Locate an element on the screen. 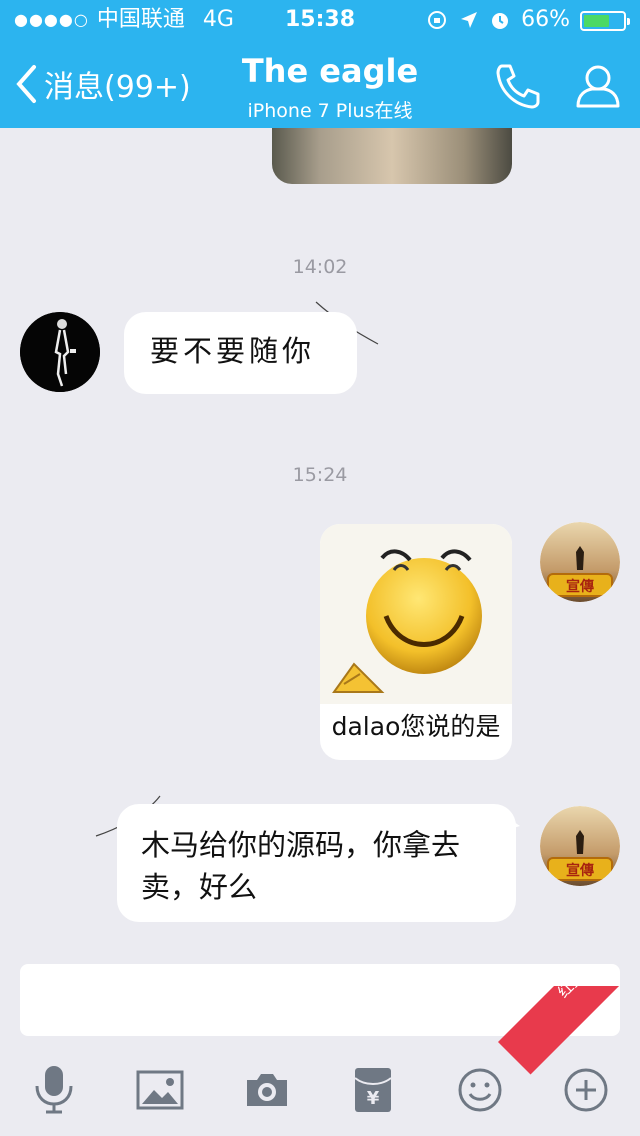 The image size is (640, 1136). contact-name: The eagle is located at coordinates (330, 71).